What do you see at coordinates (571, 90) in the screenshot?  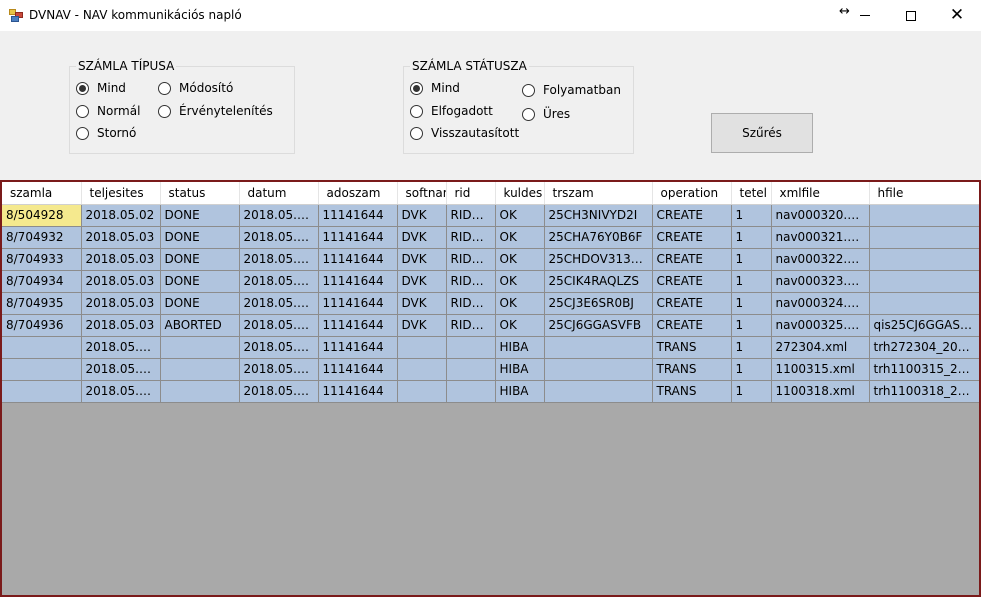 I see `status-radio-folyamatban: Folyamatban` at bounding box center [571, 90].